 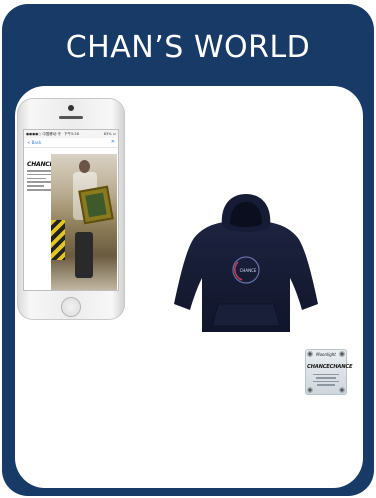 What do you see at coordinates (330, 367) in the screenshot?
I see `tag-main-text: CHANCECHANCE` at bounding box center [330, 367].